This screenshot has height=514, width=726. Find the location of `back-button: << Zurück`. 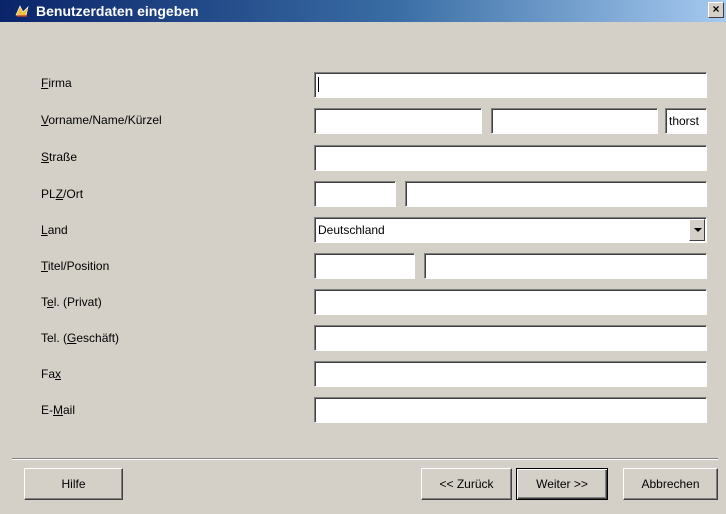

back-button: << Zurück is located at coordinates (466, 484).